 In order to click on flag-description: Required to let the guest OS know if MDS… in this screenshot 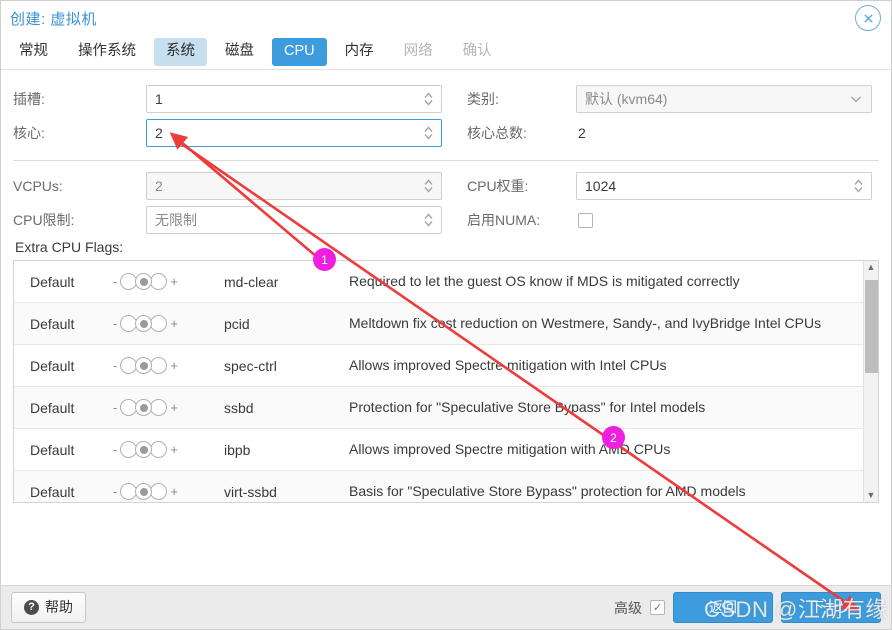, I will do `click(544, 281)`.